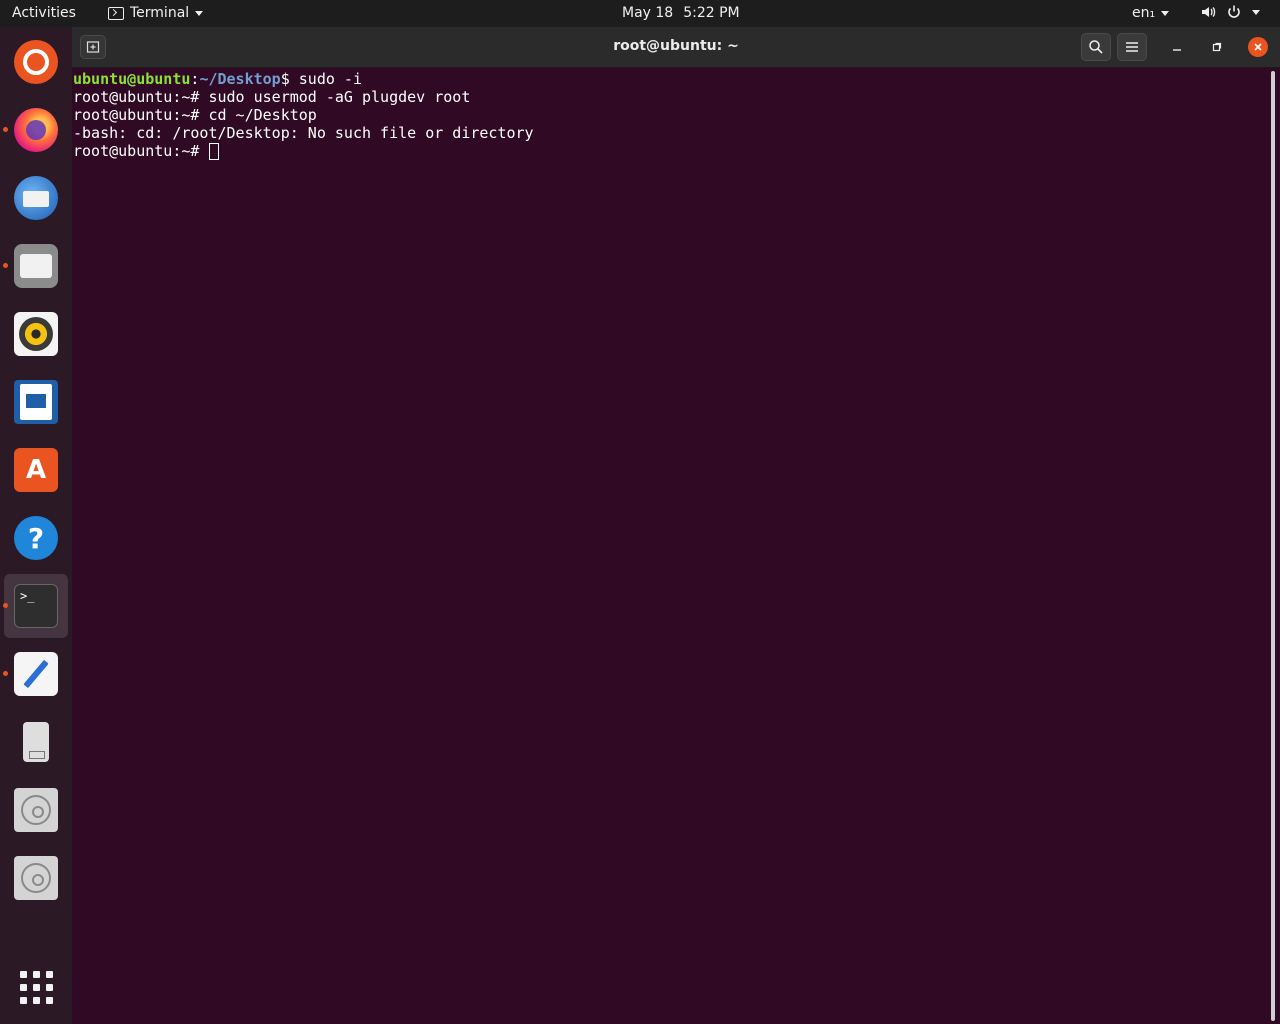 The height and width of the screenshot is (1024, 1280). I want to click on dock-item-ubuntu, so click(36, 62).